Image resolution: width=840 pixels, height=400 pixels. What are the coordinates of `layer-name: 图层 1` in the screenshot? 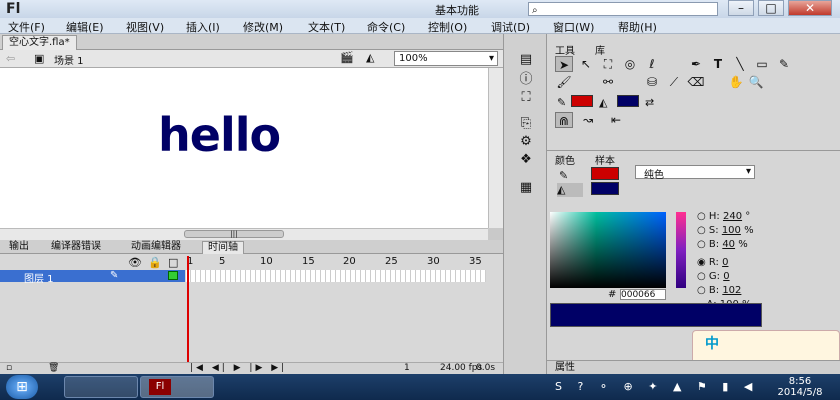 It's located at (39, 277).